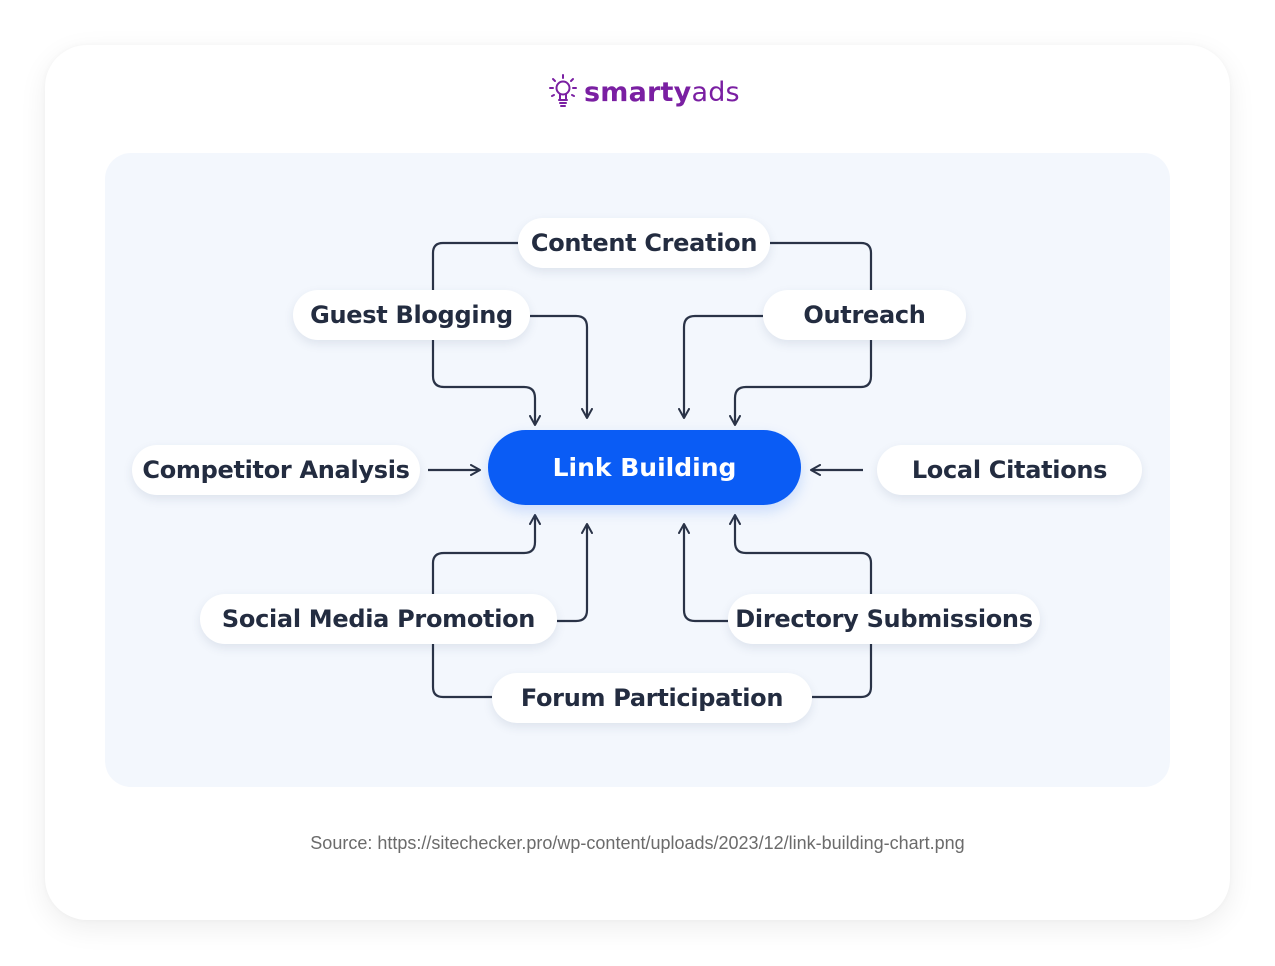 This screenshot has height=966, width=1275. I want to click on node-label: Outreach, so click(864, 315).